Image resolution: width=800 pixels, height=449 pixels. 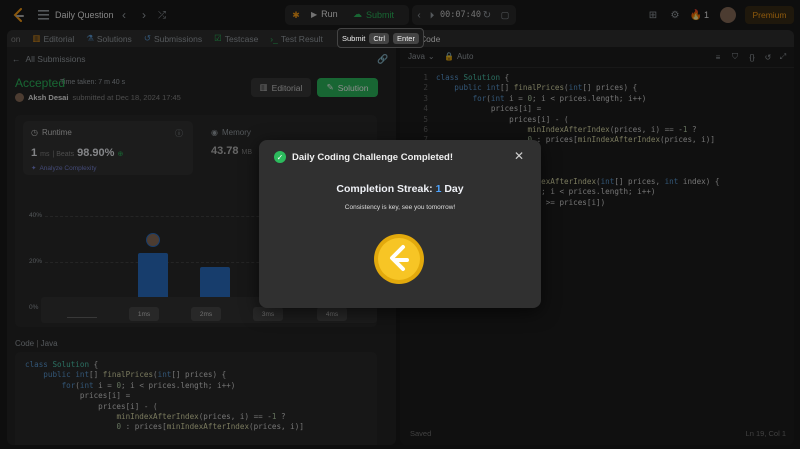 What do you see at coordinates (438, 189) in the screenshot?
I see `streak-value: 1` at bounding box center [438, 189].